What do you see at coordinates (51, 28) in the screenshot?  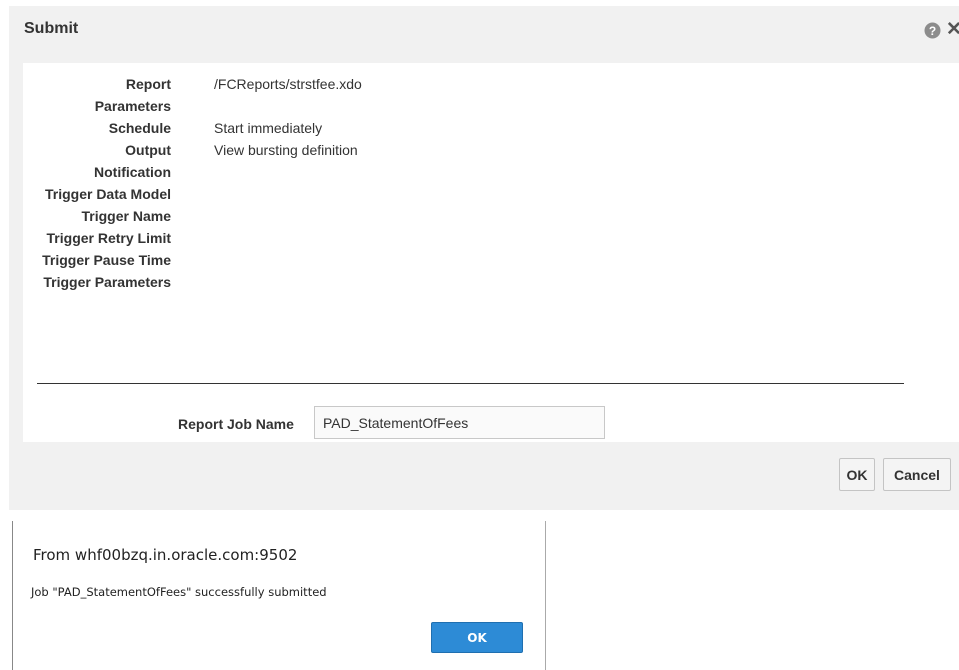 I see `dialog-title: Submit` at bounding box center [51, 28].